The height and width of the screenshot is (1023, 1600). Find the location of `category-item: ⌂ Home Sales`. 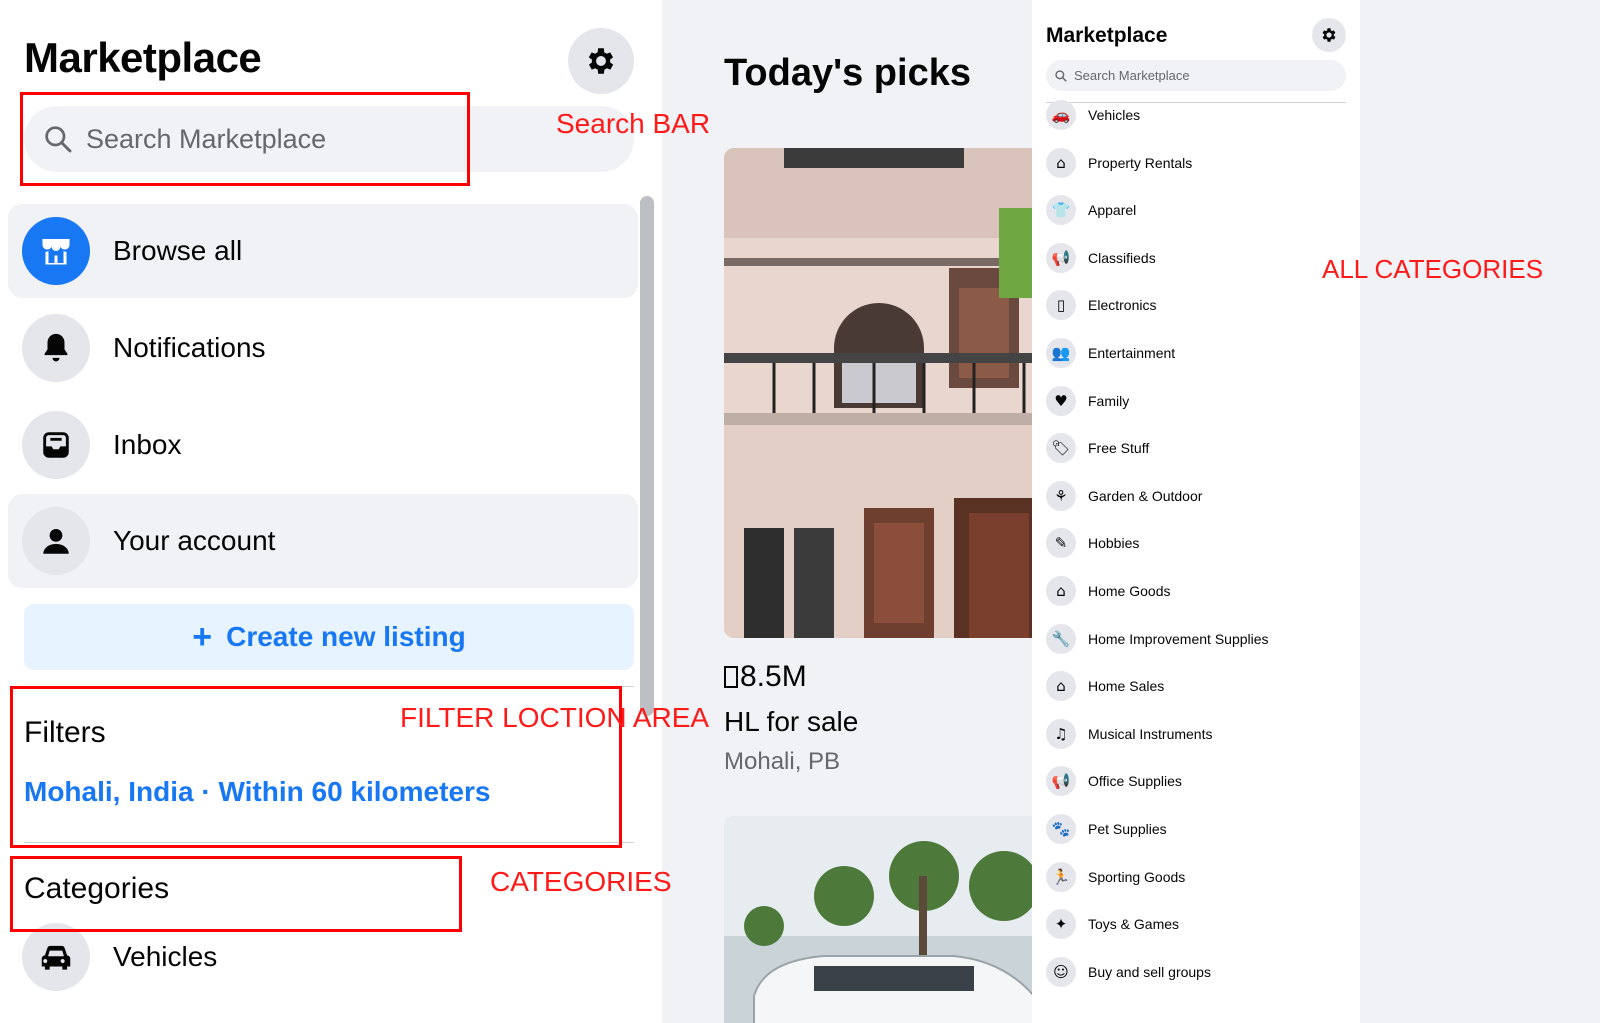

category-item: ⌂ Home Sales is located at coordinates (1105, 686).